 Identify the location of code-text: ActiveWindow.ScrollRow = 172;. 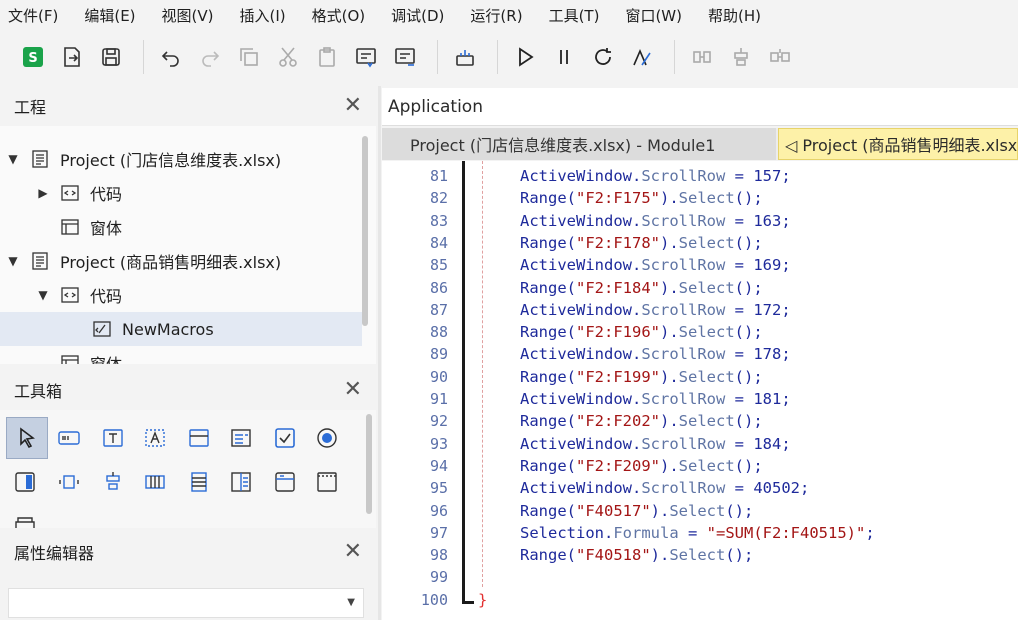
(655, 310).